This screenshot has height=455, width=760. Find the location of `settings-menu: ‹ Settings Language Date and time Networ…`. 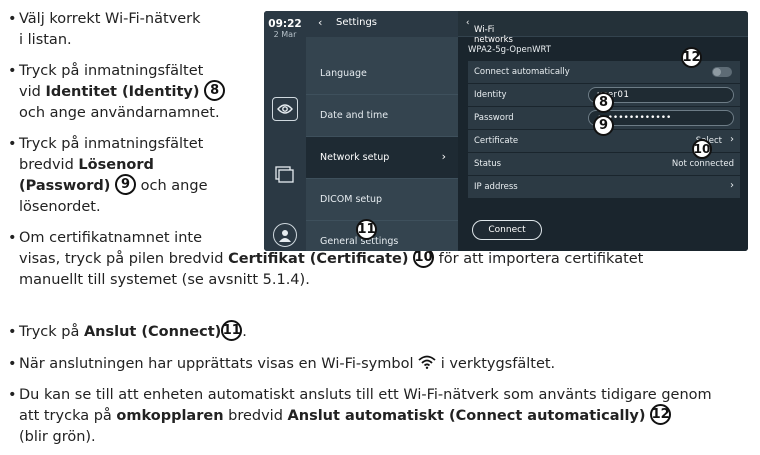

settings-menu: ‹ Settings Language Date and time Networ… is located at coordinates (382, 131).